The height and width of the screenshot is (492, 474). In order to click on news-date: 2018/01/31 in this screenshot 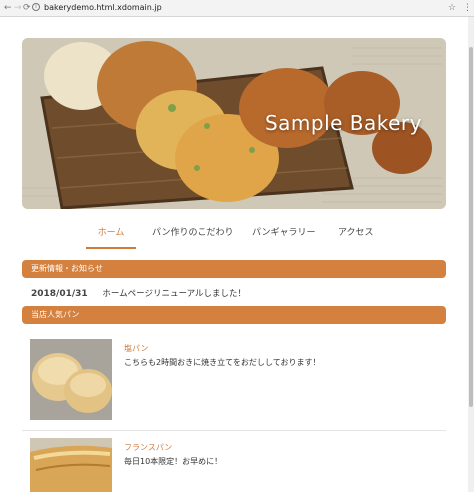, I will do `click(59, 294)`.